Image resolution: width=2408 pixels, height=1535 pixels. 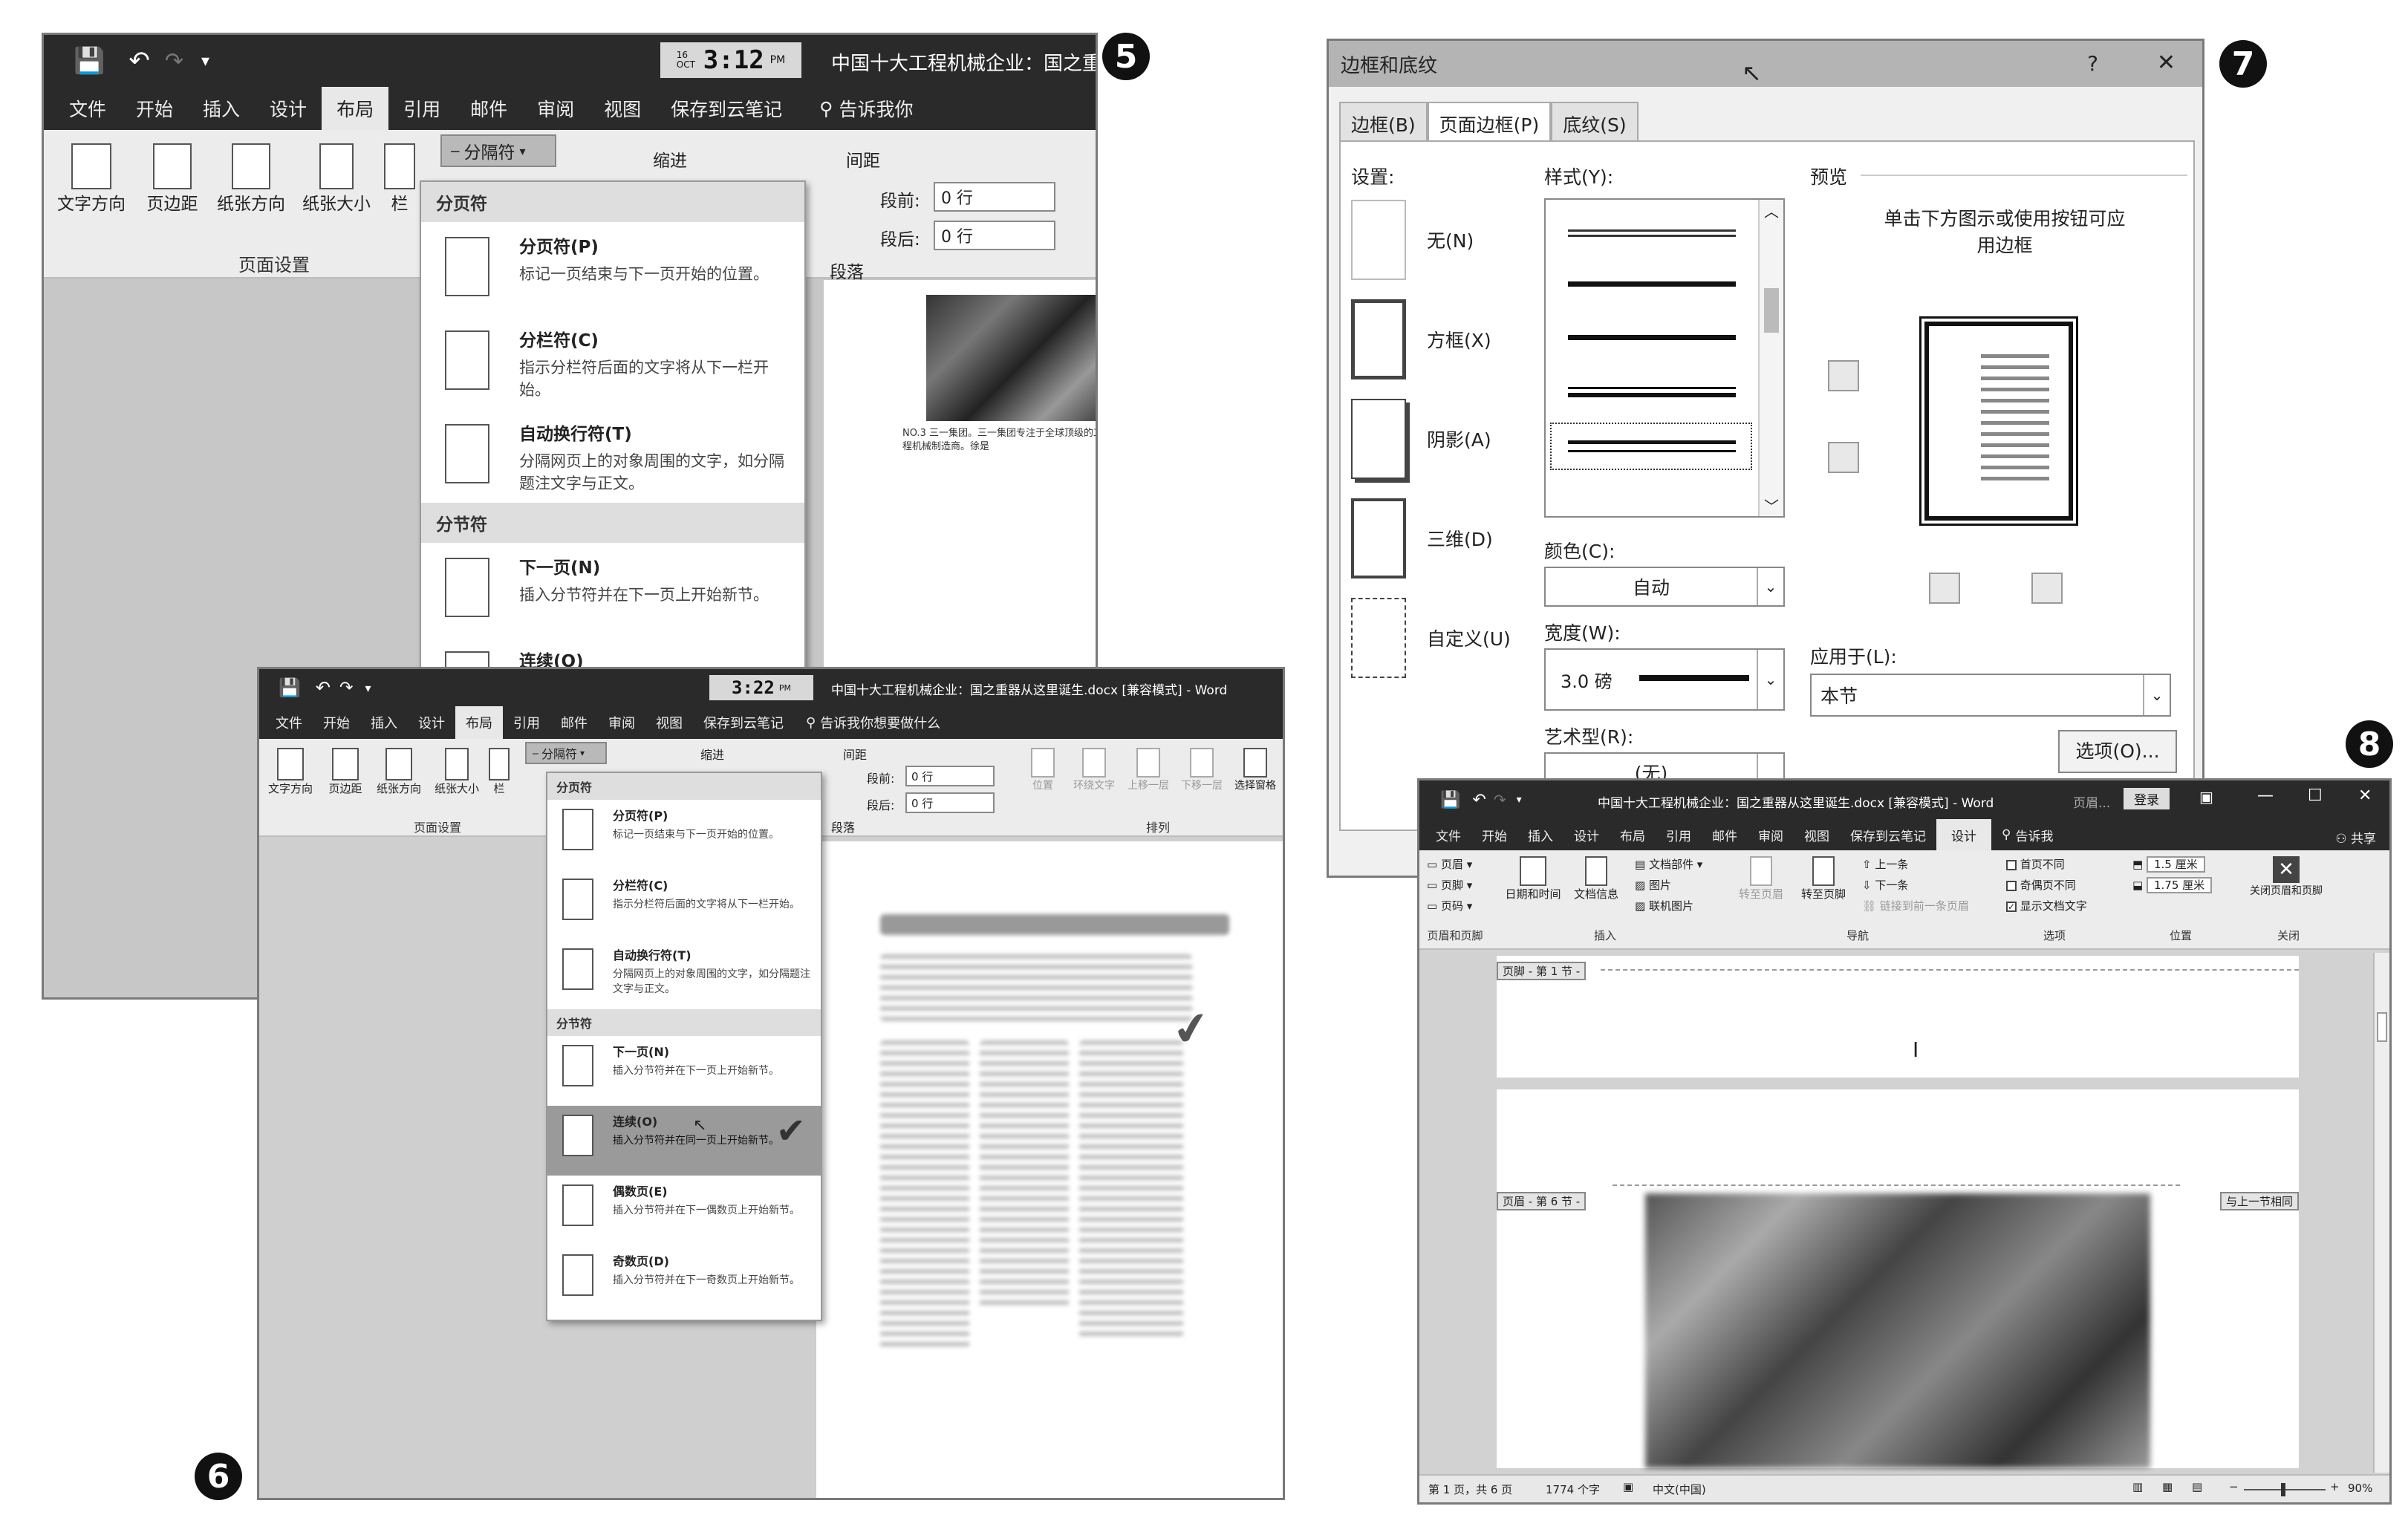 What do you see at coordinates (2335, 1486) in the screenshot?
I see `zoom-in-icon: +` at bounding box center [2335, 1486].